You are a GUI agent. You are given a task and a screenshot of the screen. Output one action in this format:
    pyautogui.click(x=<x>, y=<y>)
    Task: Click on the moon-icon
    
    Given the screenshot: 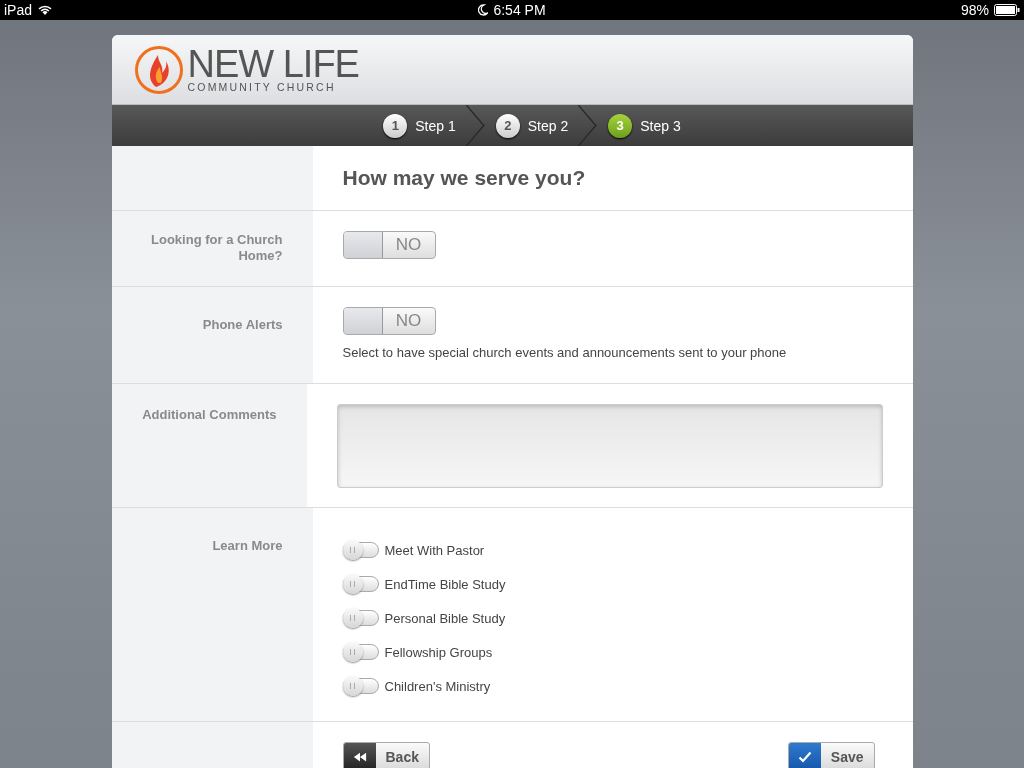 What is the action you would take?
    pyautogui.click(x=483, y=10)
    